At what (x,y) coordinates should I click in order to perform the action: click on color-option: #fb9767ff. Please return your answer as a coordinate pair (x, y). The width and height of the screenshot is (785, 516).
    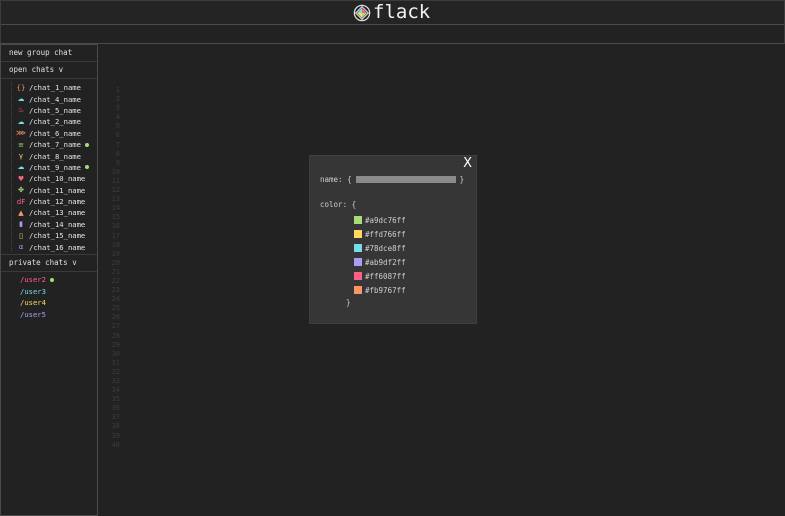
    Looking at the image, I should click on (380, 290).